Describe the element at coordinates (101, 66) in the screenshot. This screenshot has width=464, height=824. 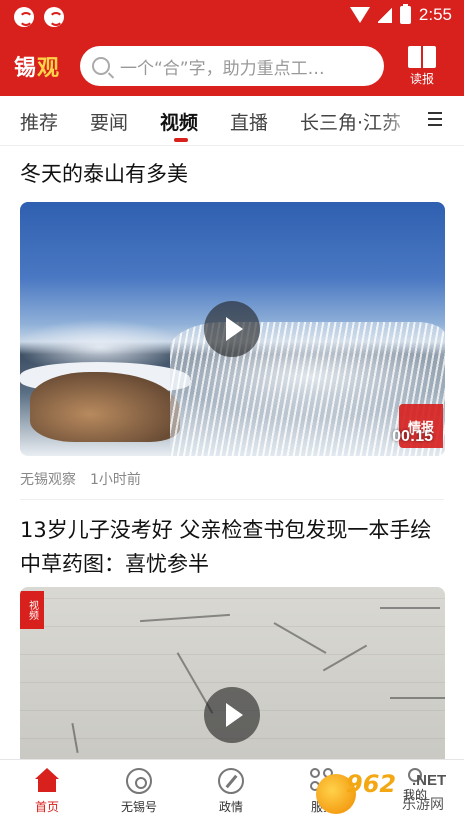
I see `search-icon` at that location.